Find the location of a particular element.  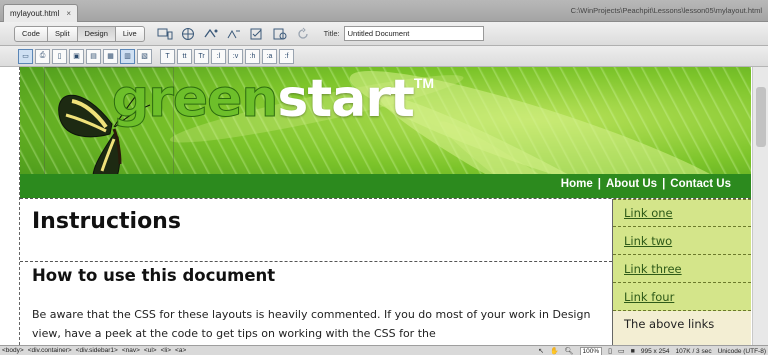

file-management-icon is located at coordinates (211, 34).